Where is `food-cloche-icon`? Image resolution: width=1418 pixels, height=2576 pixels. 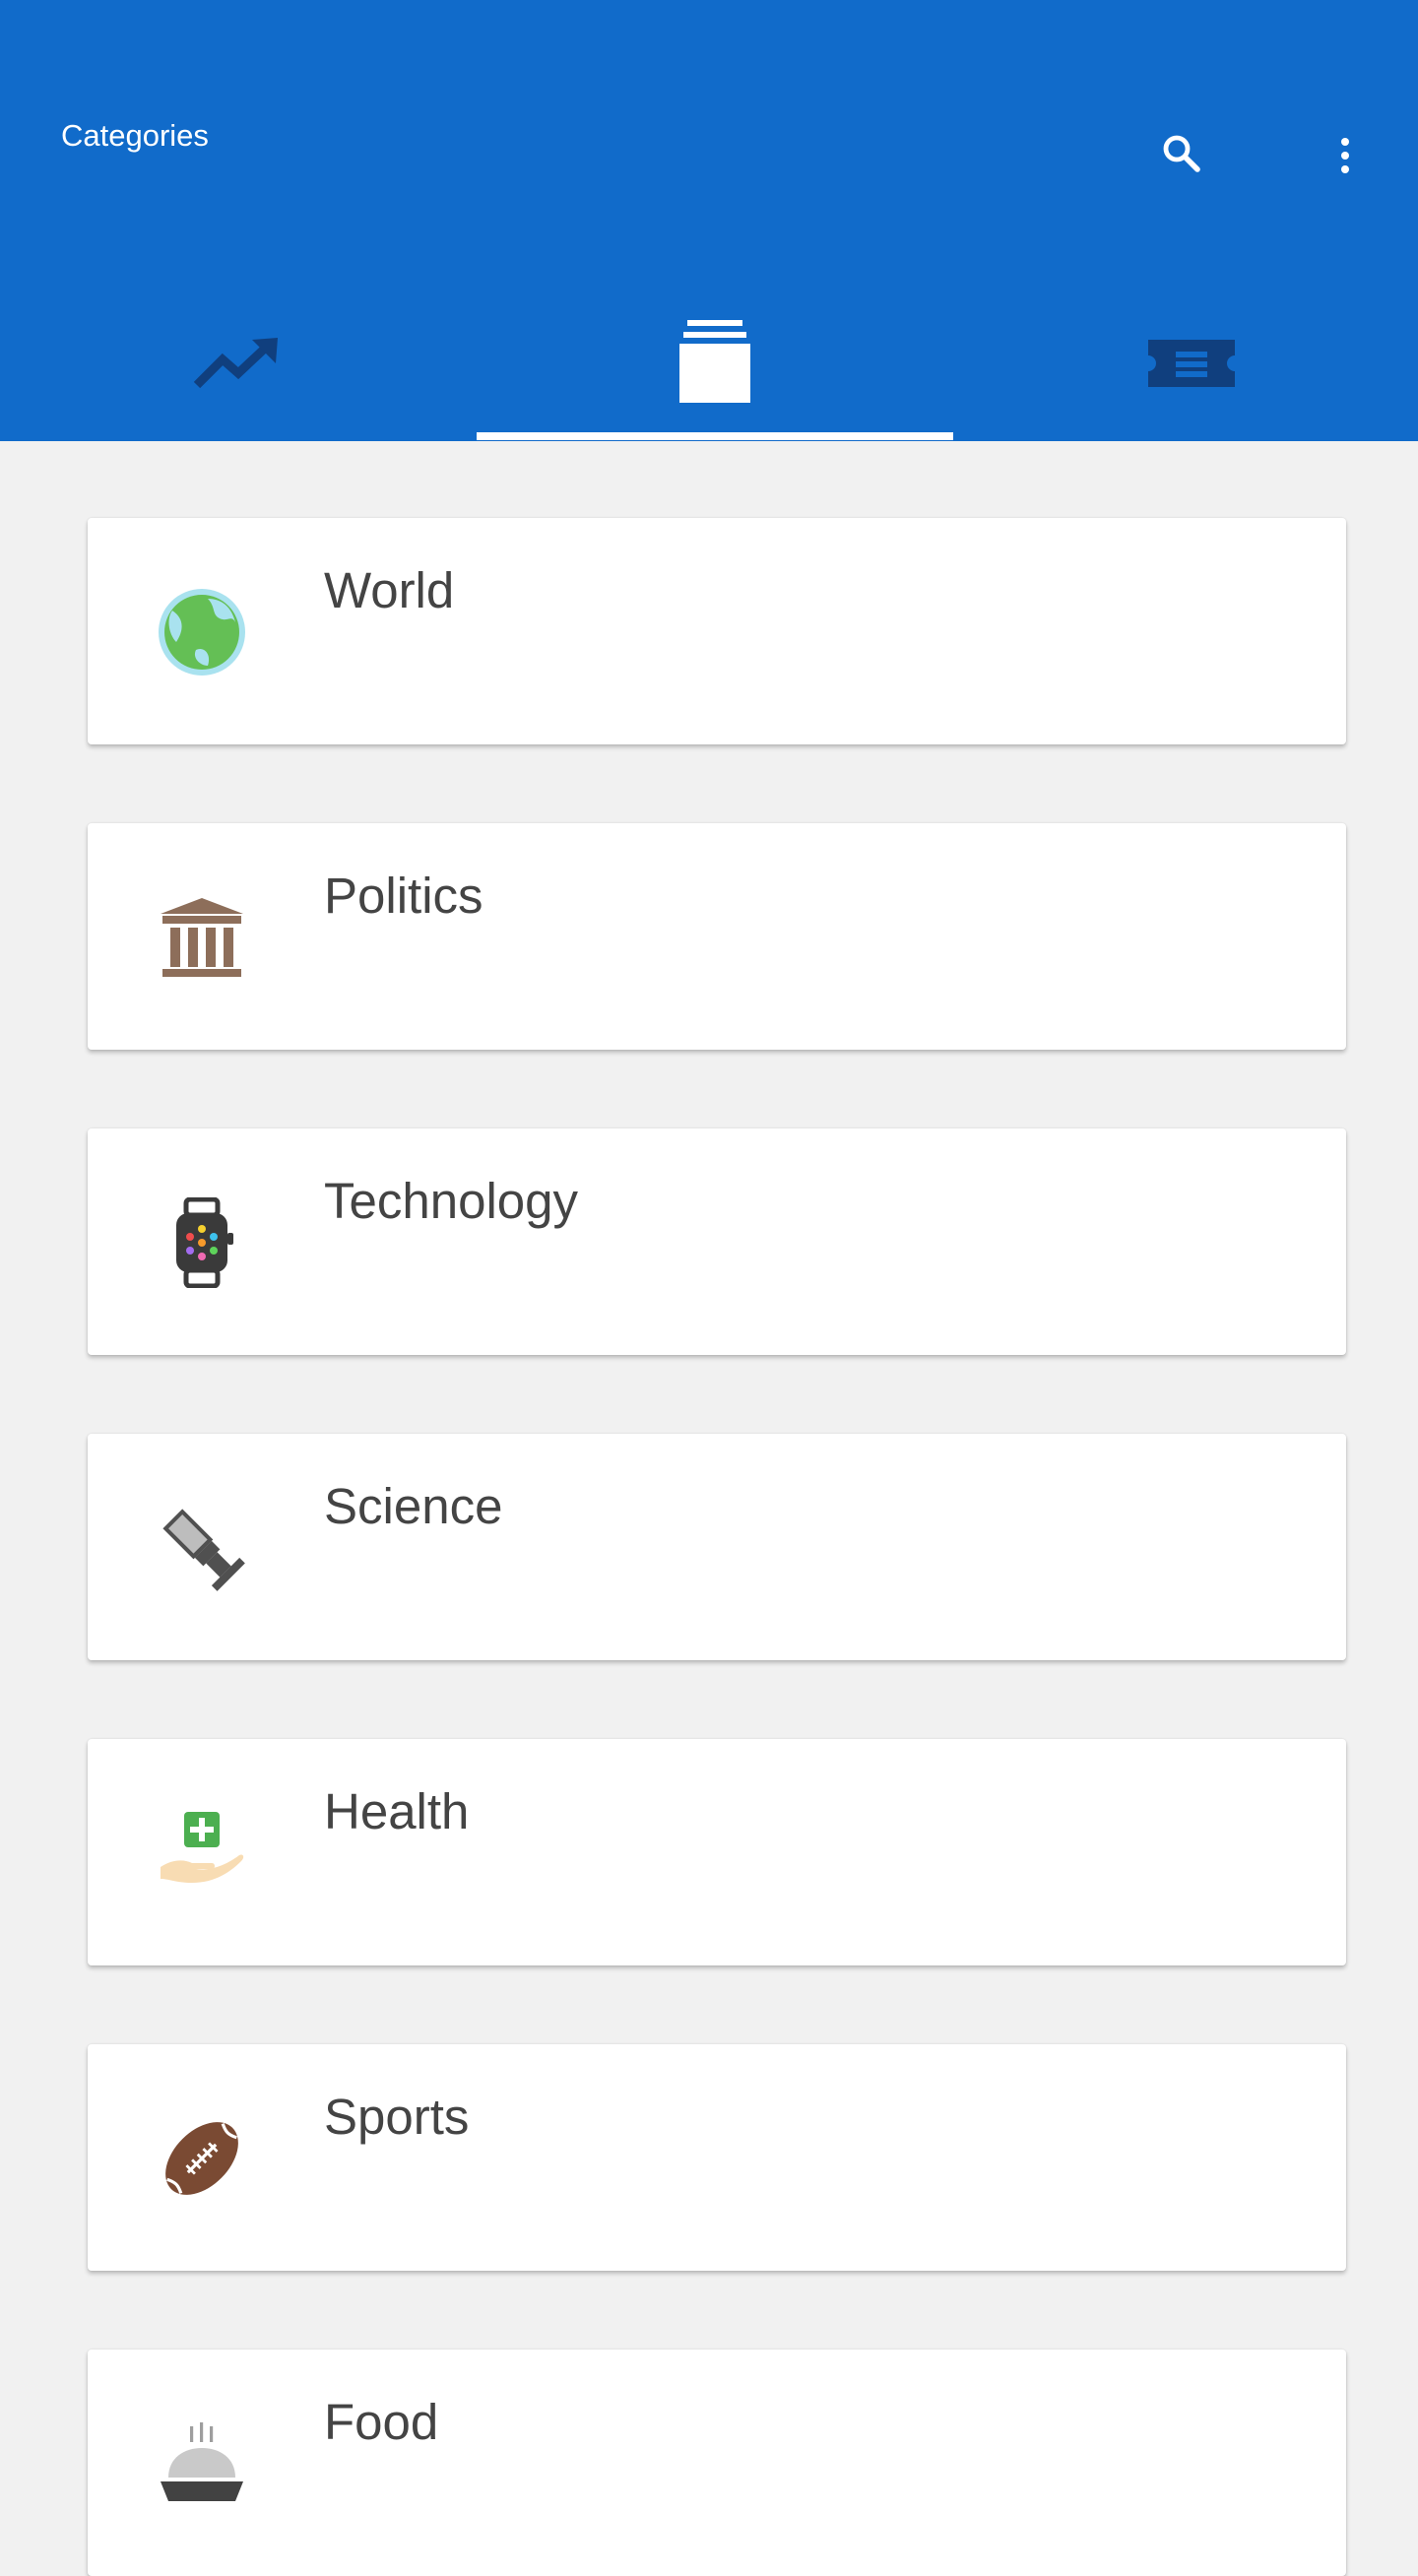
food-cloche-icon is located at coordinates (202, 2463).